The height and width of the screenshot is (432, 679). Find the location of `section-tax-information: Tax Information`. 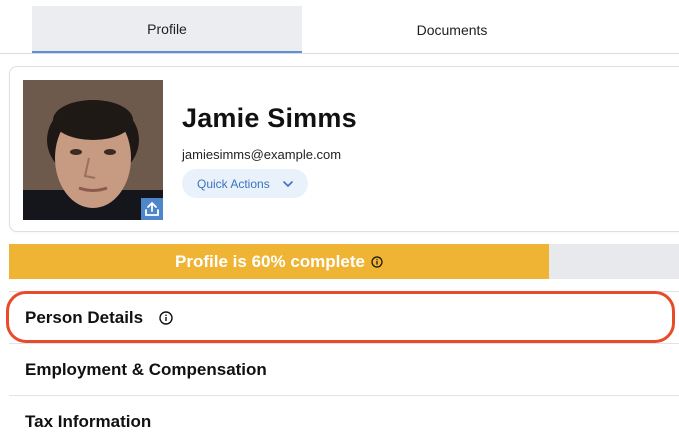

section-tax-information: Tax Information is located at coordinates (344, 413).